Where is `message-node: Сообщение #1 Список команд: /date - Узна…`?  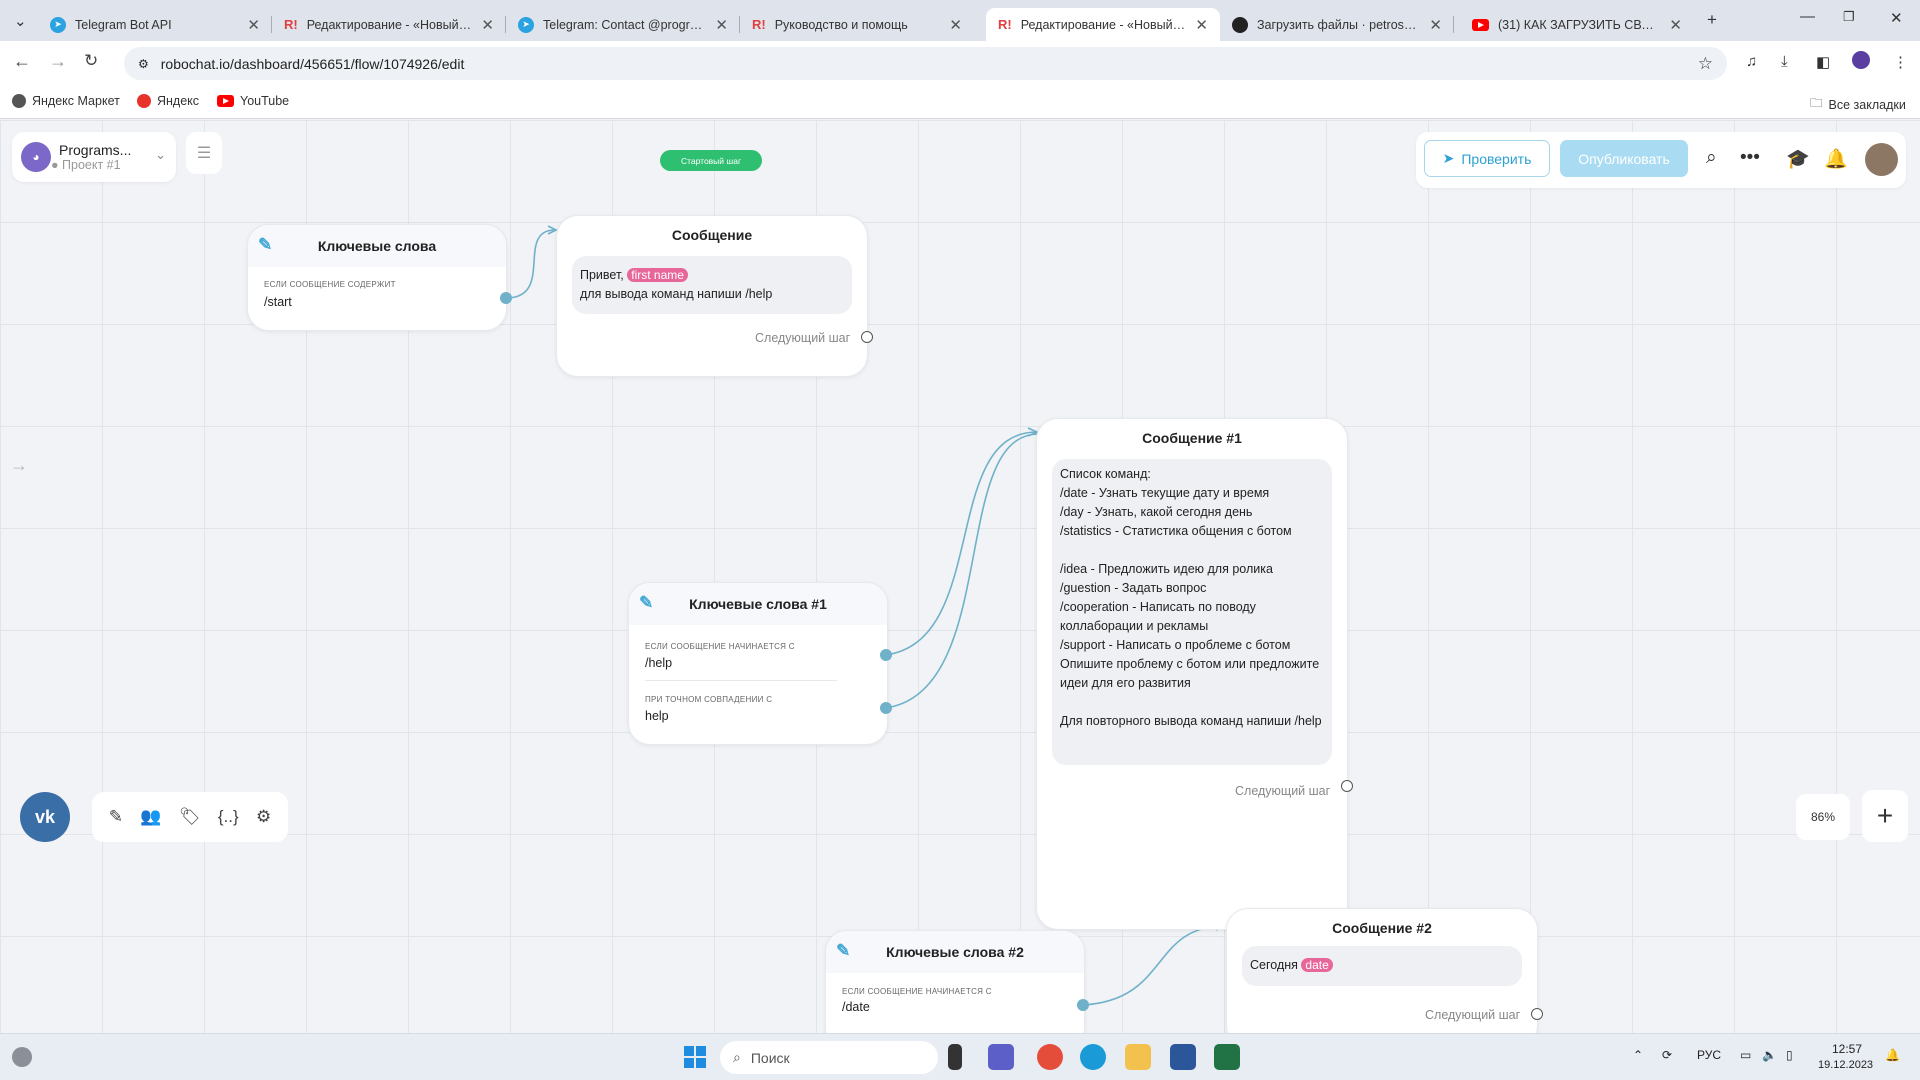
message-node: Сообщение #1 Список команд: /date - Узна… is located at coordinates (1192, 674).